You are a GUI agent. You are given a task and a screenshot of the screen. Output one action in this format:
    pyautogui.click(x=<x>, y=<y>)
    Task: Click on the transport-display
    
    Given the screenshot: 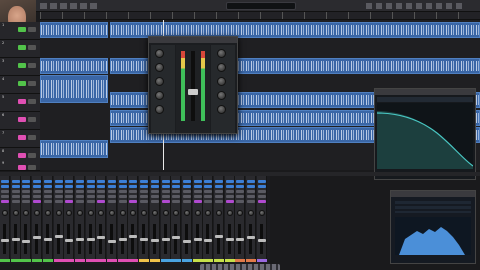 What is the action you would take?
    pyautogui.click(x=261, y=6)
    